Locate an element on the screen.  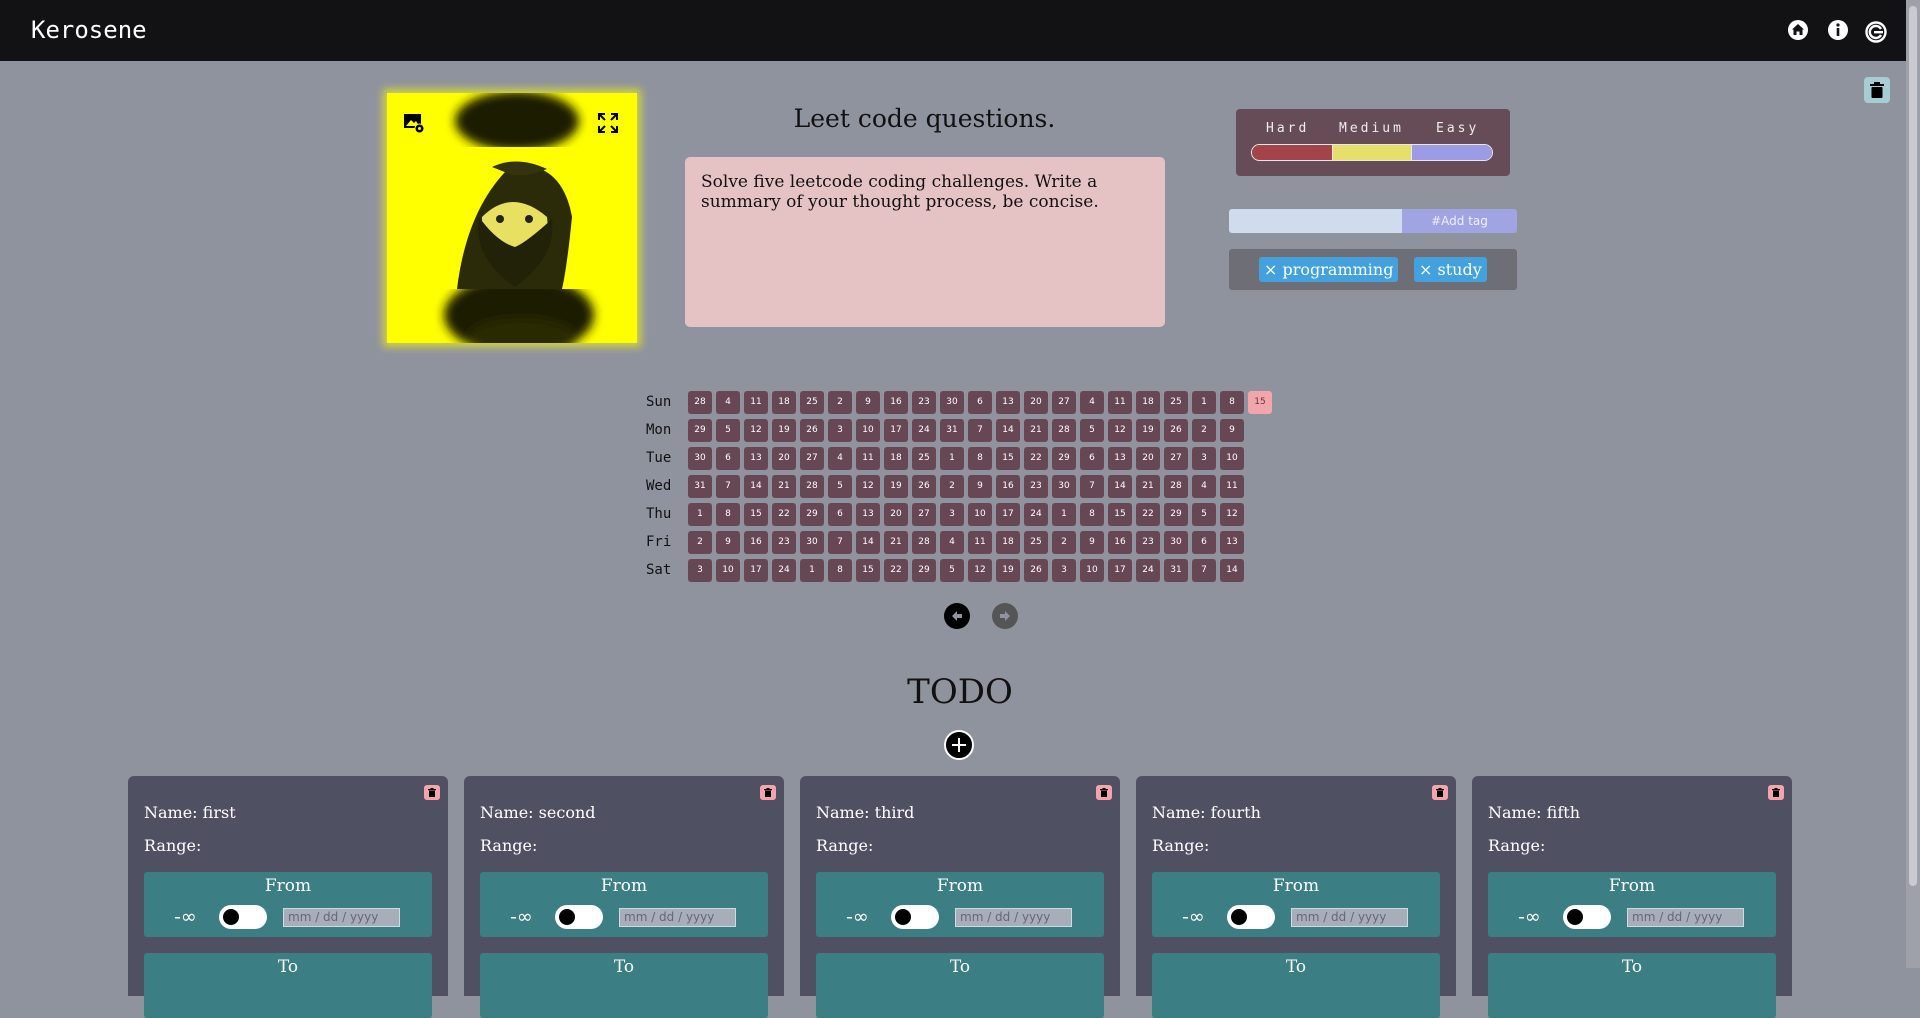
calendar-day-cell: 12 is located at coordinates (868, 486).